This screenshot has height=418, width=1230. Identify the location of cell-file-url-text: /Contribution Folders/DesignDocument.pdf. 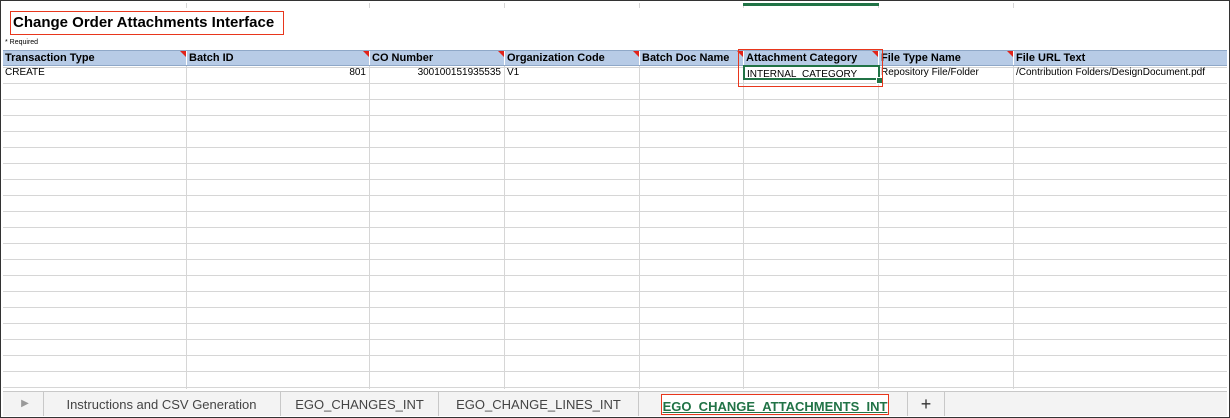
(1120, 72).